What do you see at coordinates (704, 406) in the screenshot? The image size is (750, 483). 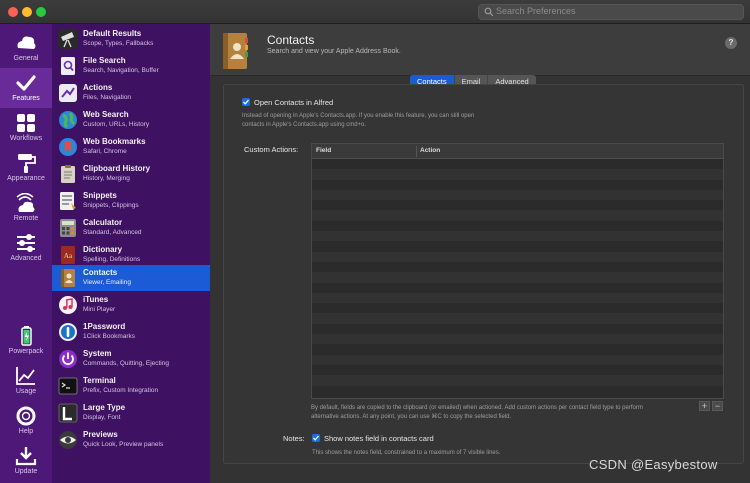 I see `add-action-button: +` at bounding box center [704, 406].